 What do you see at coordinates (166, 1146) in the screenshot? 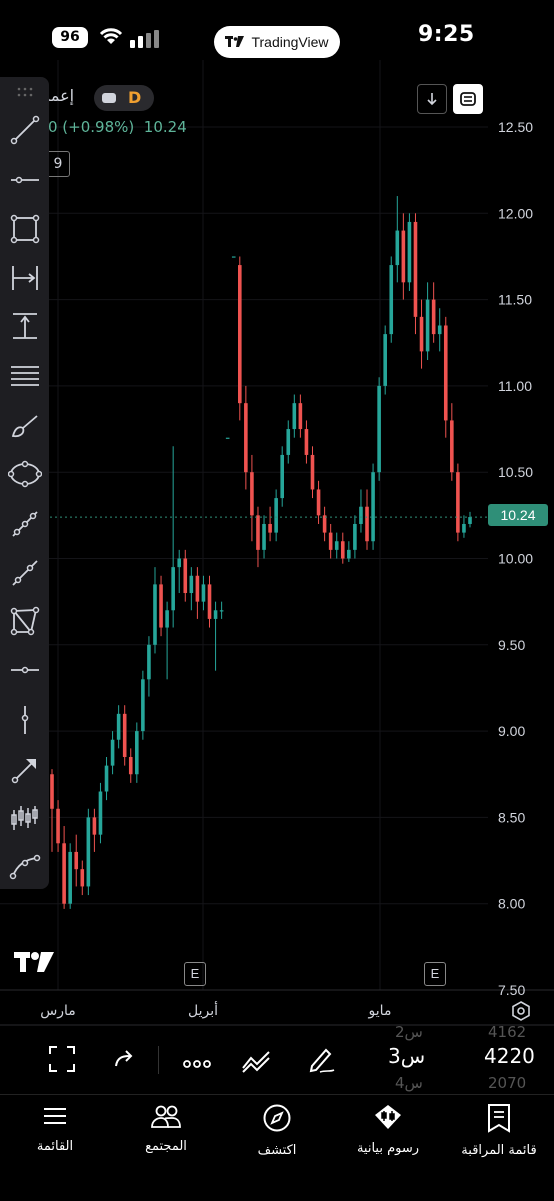
I see `nav-label: المجتمع` at bounding box center [166, 1146].